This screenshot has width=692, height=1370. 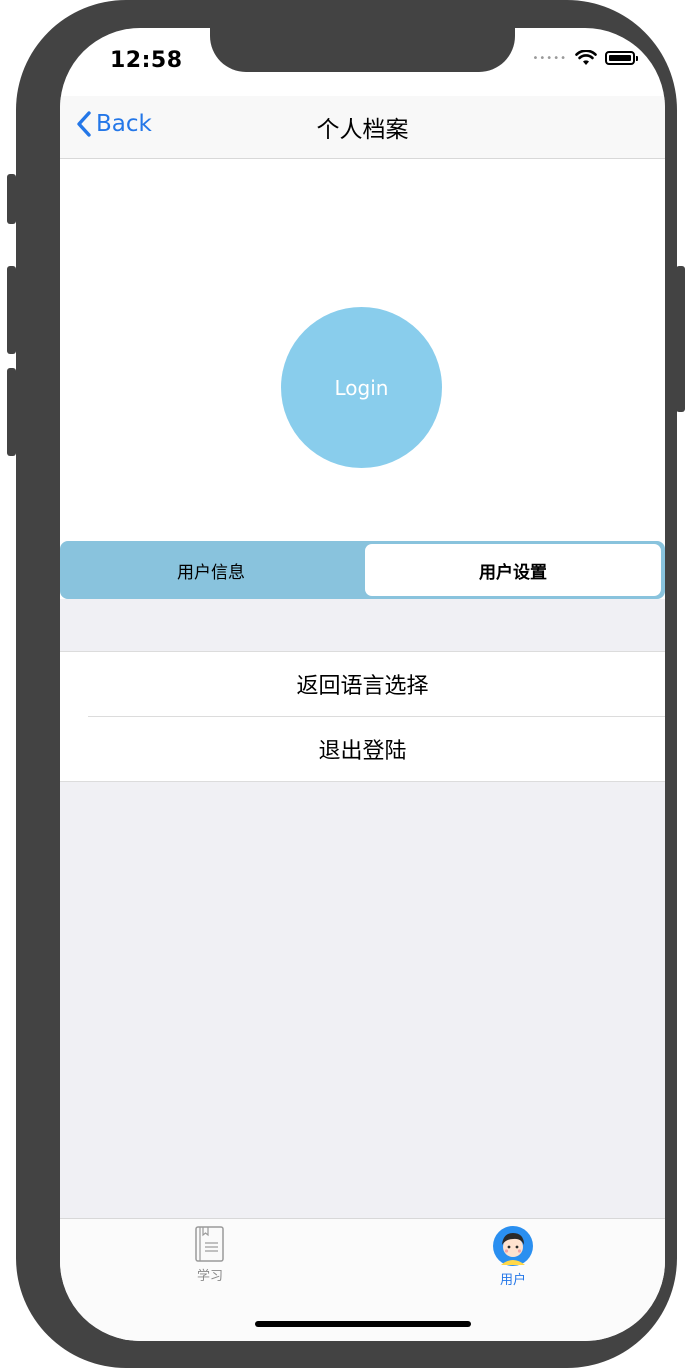 I want to click on tab-user: 用户, so click(x=513, y=1256).